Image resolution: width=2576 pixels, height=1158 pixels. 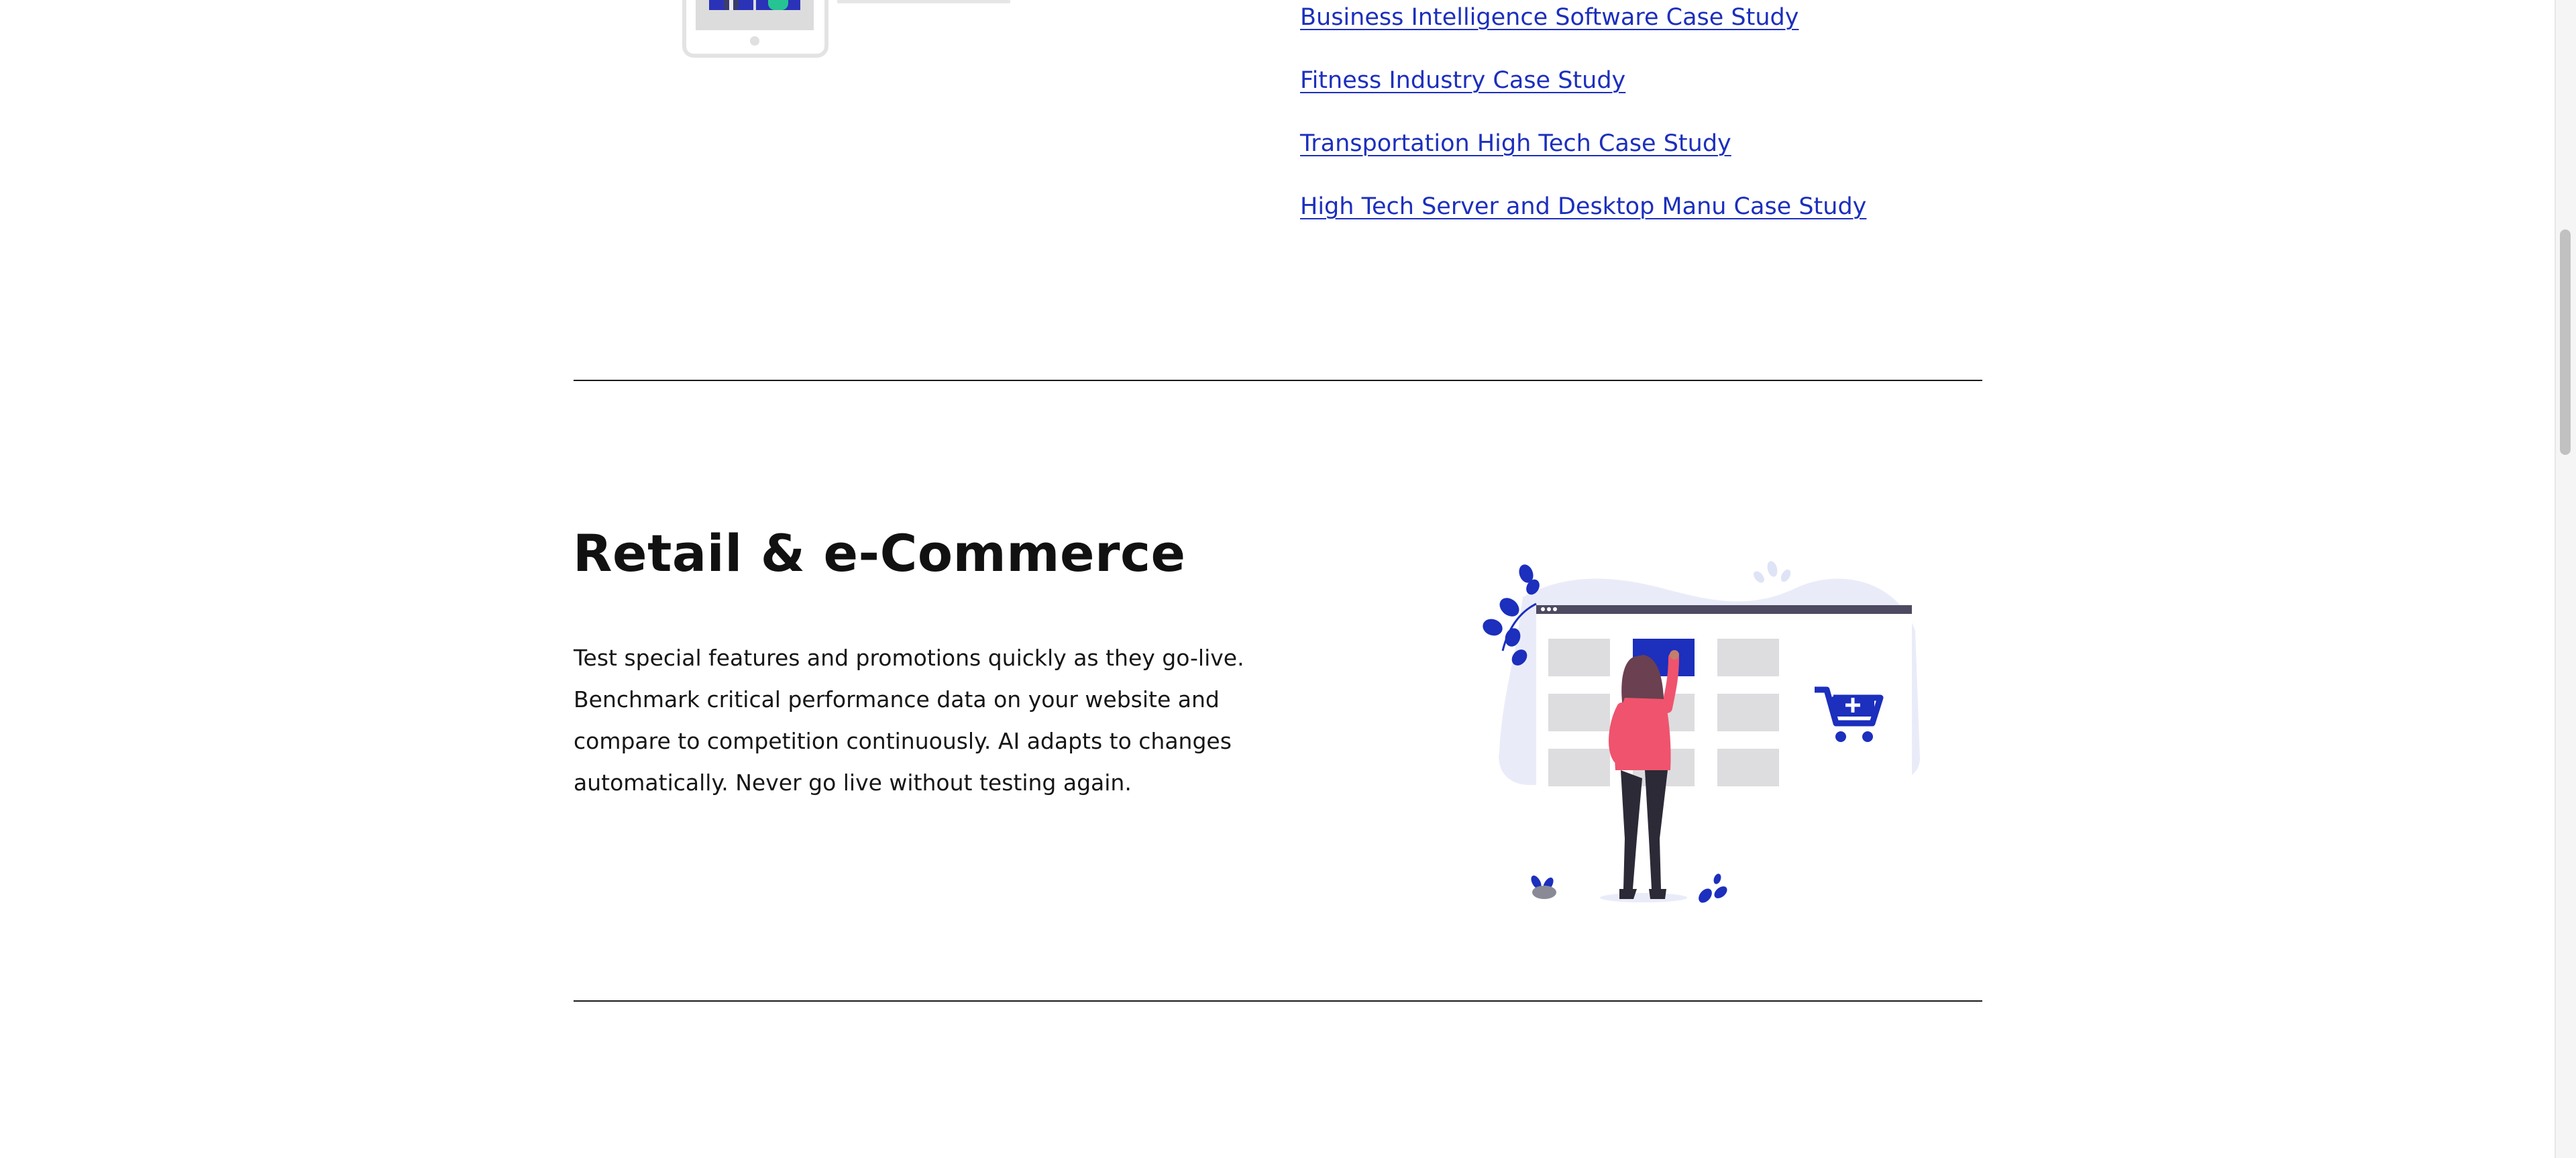 I want to click on scrollbar-track, so click(x=2565, y=579).